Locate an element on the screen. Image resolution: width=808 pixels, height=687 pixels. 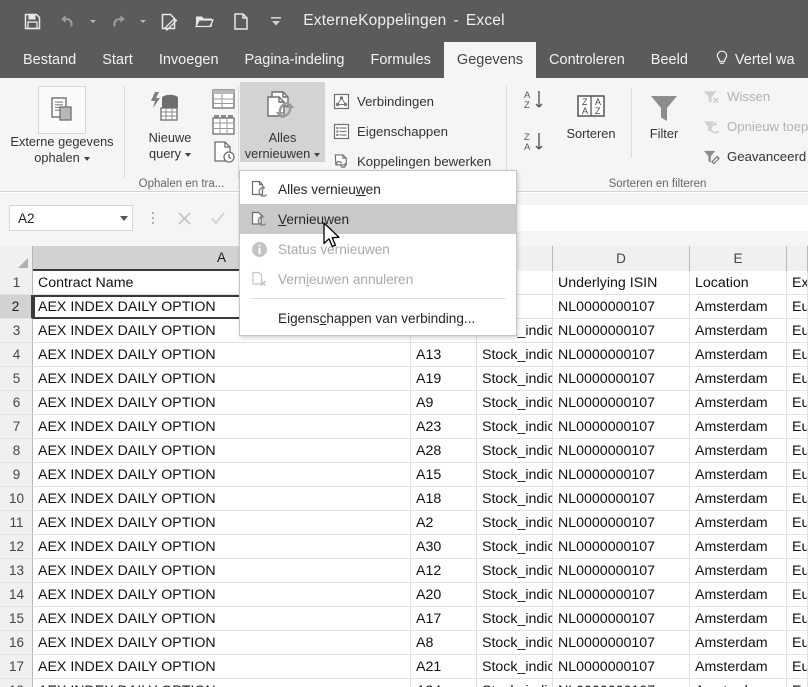
cell-C10: Stock_indices is located at coordinates (515, 498).